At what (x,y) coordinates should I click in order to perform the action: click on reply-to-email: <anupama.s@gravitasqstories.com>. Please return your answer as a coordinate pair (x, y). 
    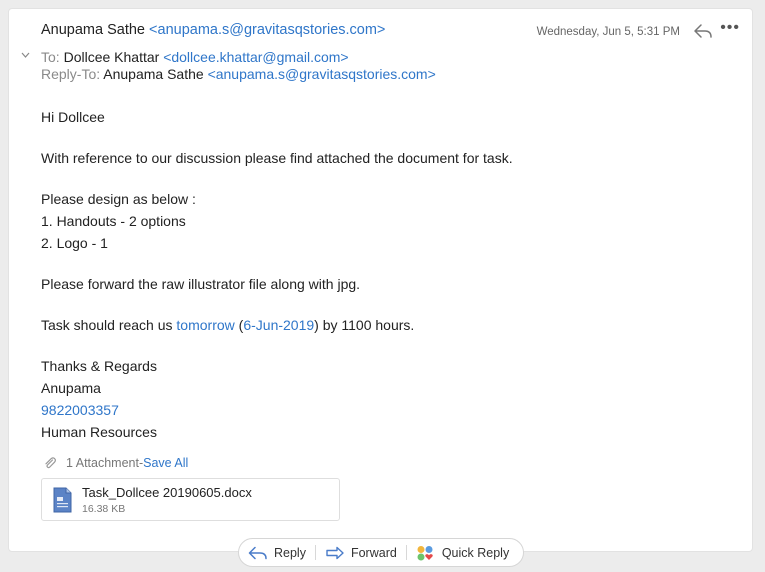
    Looking at the image, I should click on (322, 74).